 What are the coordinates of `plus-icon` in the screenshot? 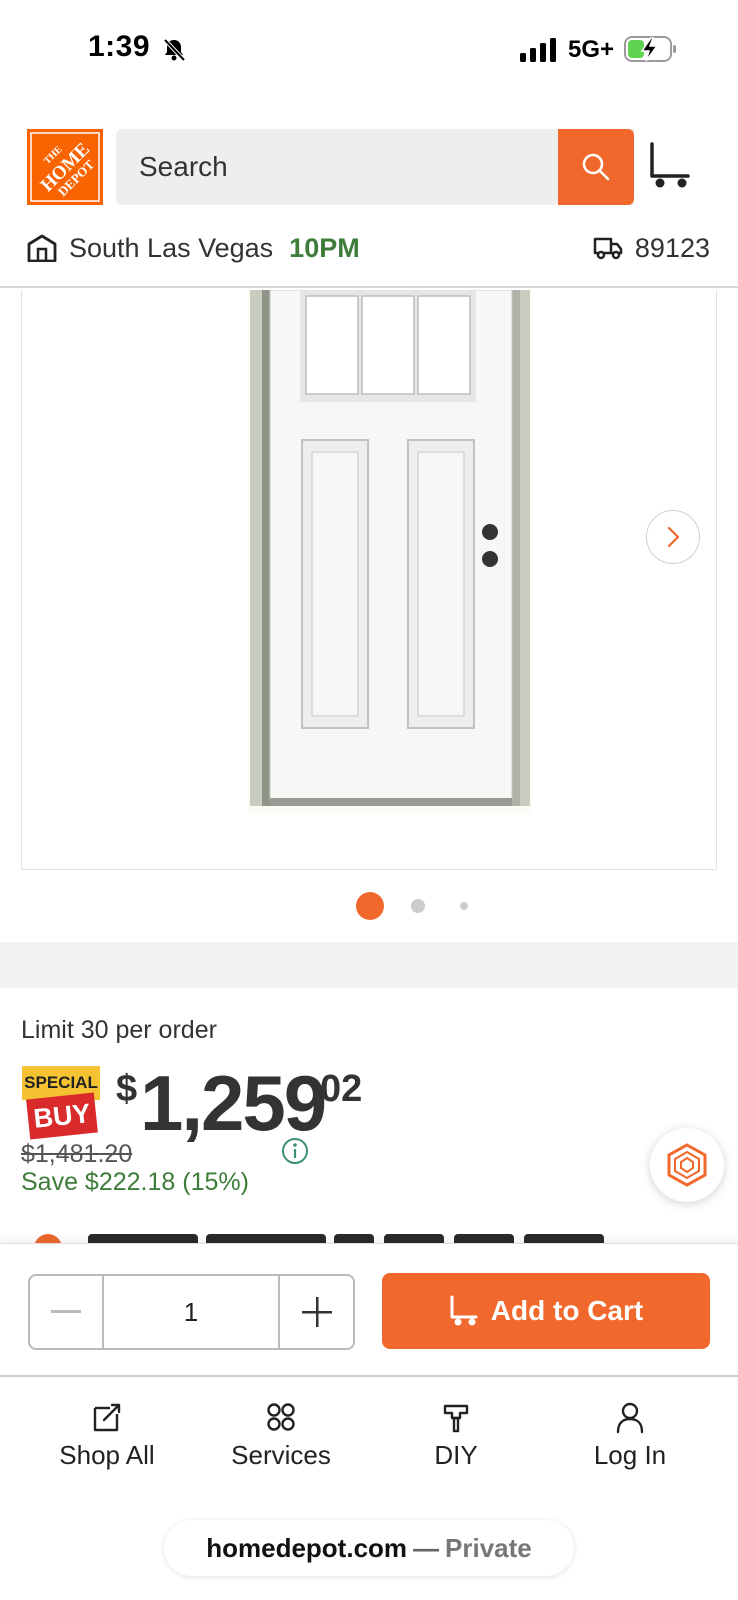 It's located at (316, 1312).